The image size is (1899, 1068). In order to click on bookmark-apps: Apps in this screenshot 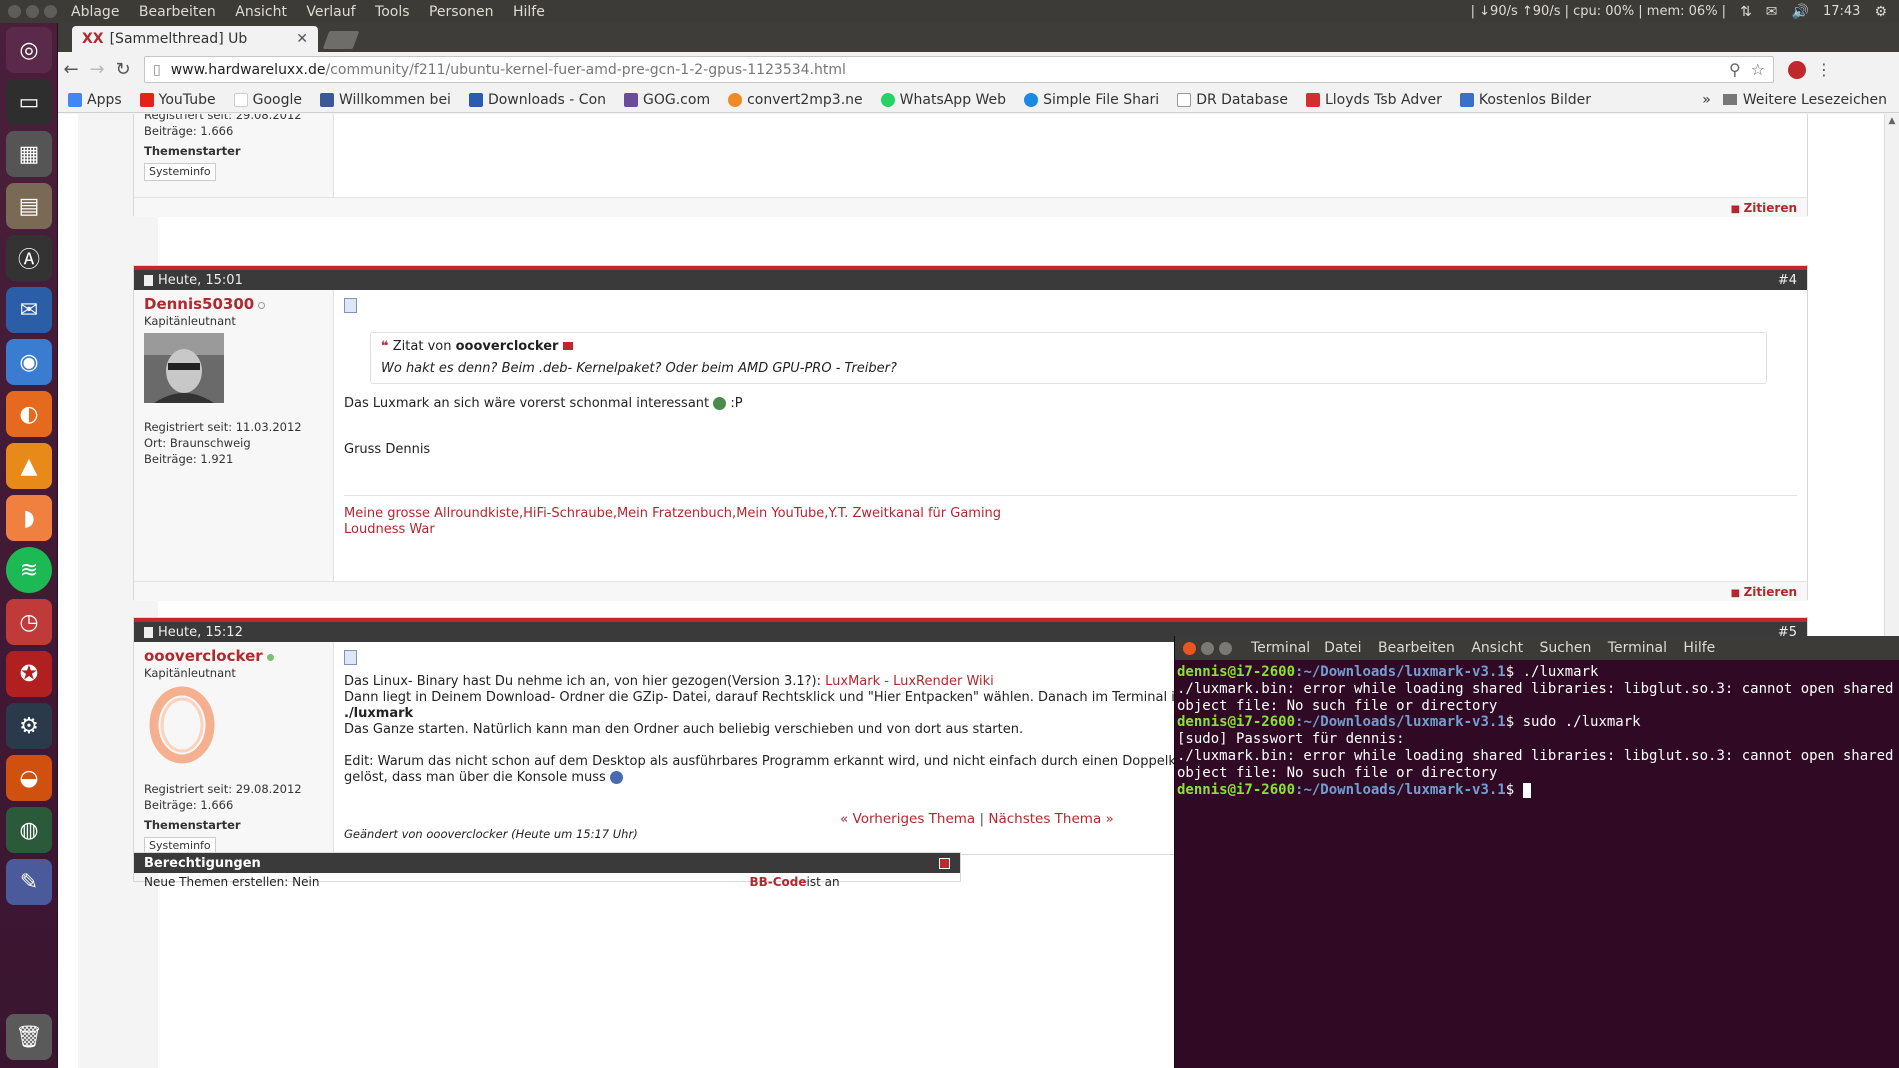, I will do `click(95, 100)`.